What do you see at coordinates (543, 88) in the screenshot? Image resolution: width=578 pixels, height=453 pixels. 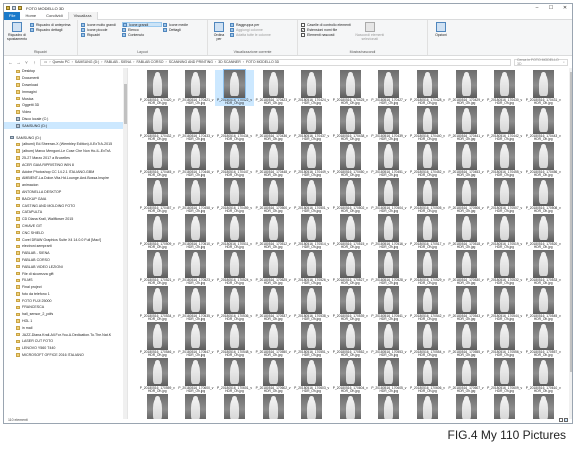 I see `file-item: P_20180516_170431_vHDR_On.jpg` at bounding box center [543, 88].